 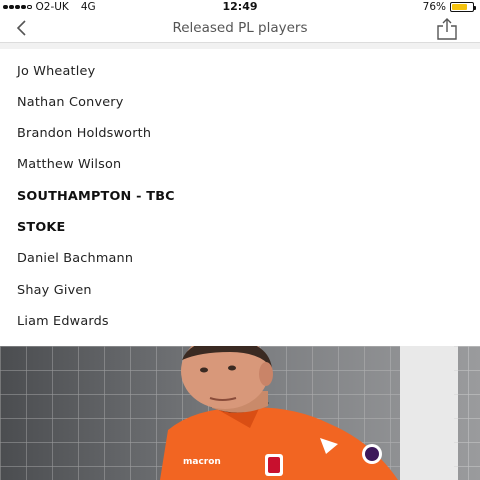 I want to click on share-icon, so click(x=447, y=29).